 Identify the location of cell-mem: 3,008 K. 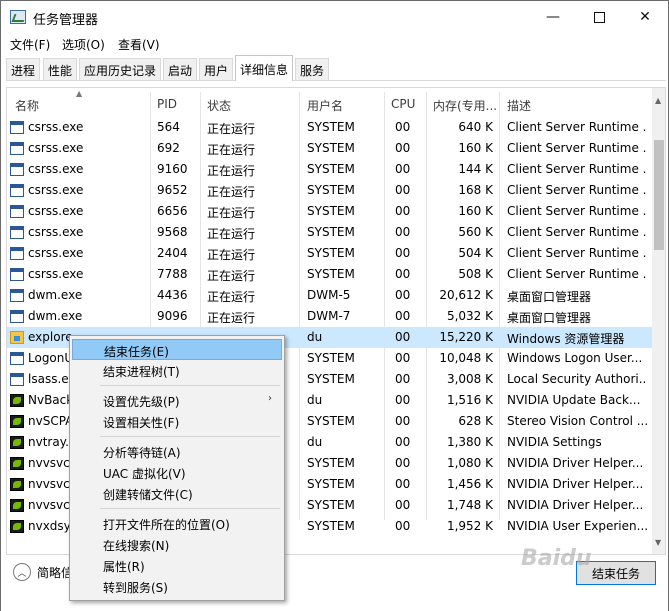
(469, 379).